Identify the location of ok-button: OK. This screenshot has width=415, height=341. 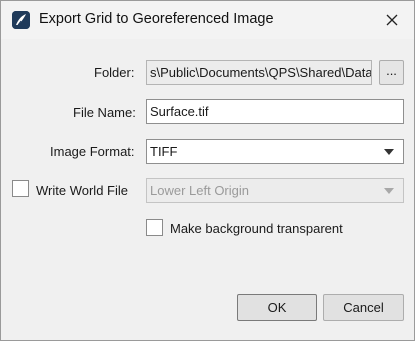
(277, 307).